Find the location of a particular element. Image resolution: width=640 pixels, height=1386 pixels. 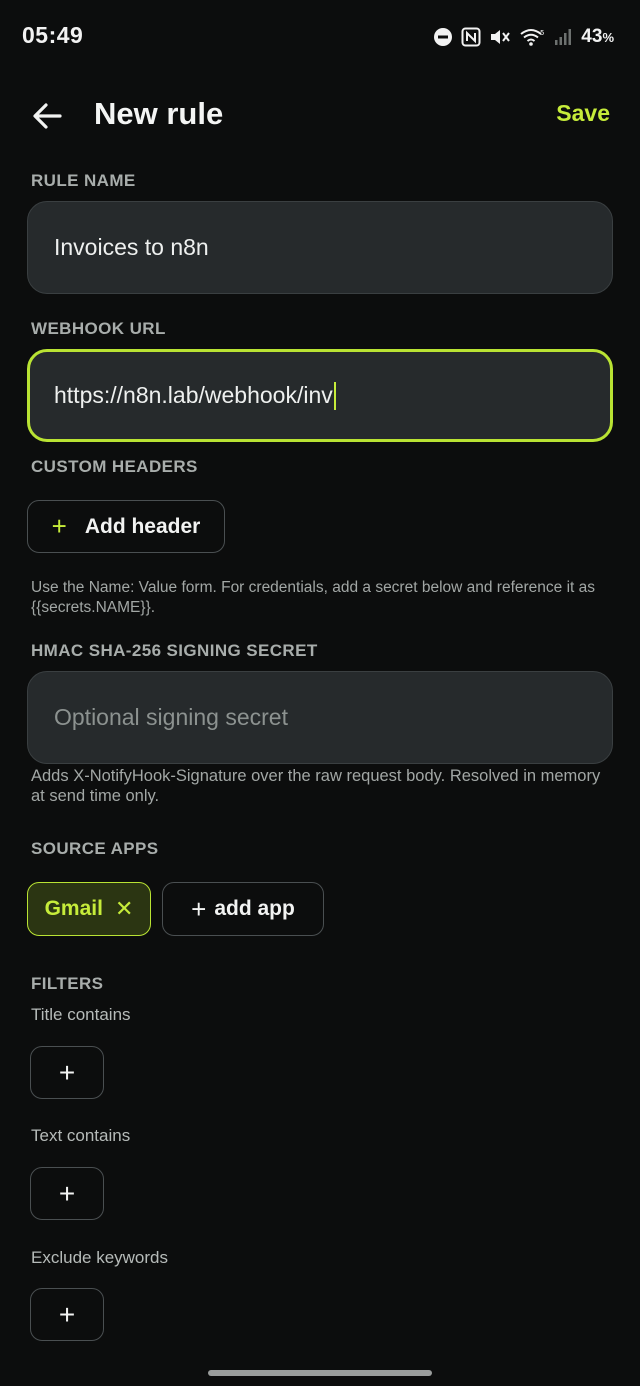

app-chip-gmail: Gmail ✕ is located at coordinates (89, 909).